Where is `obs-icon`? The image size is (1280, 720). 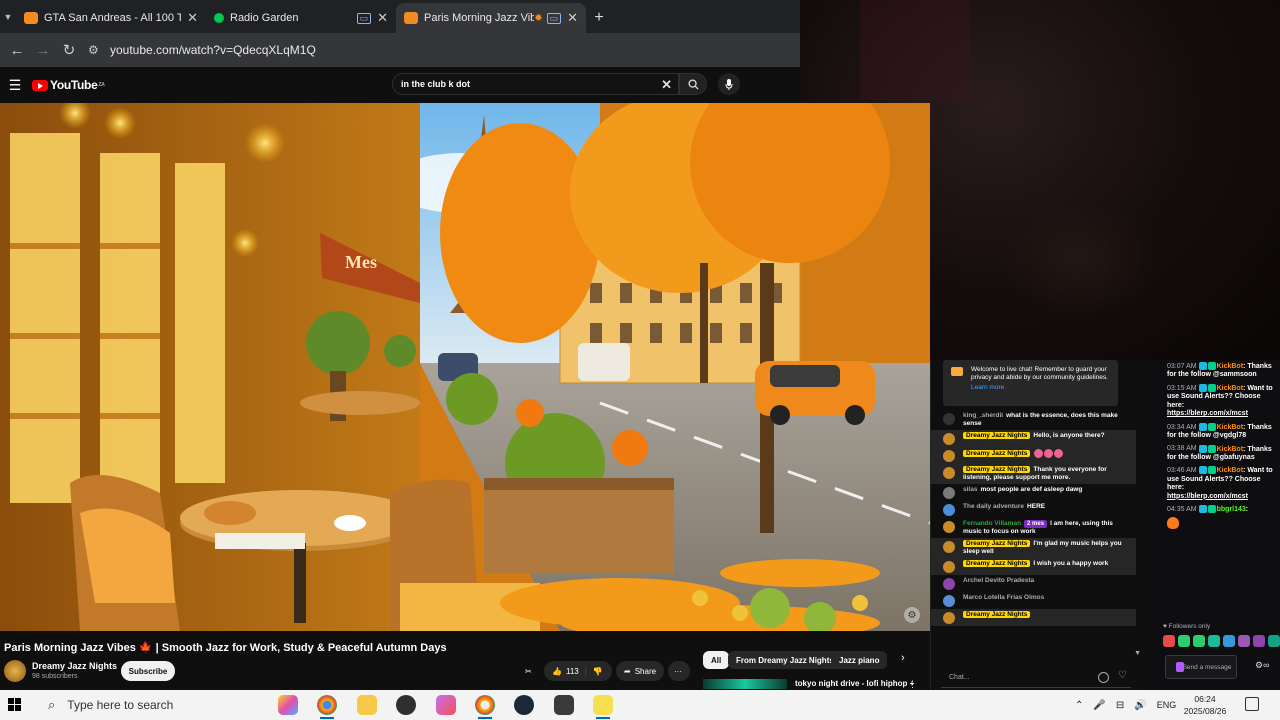 obs-icon is located at coordinates (406, 705).